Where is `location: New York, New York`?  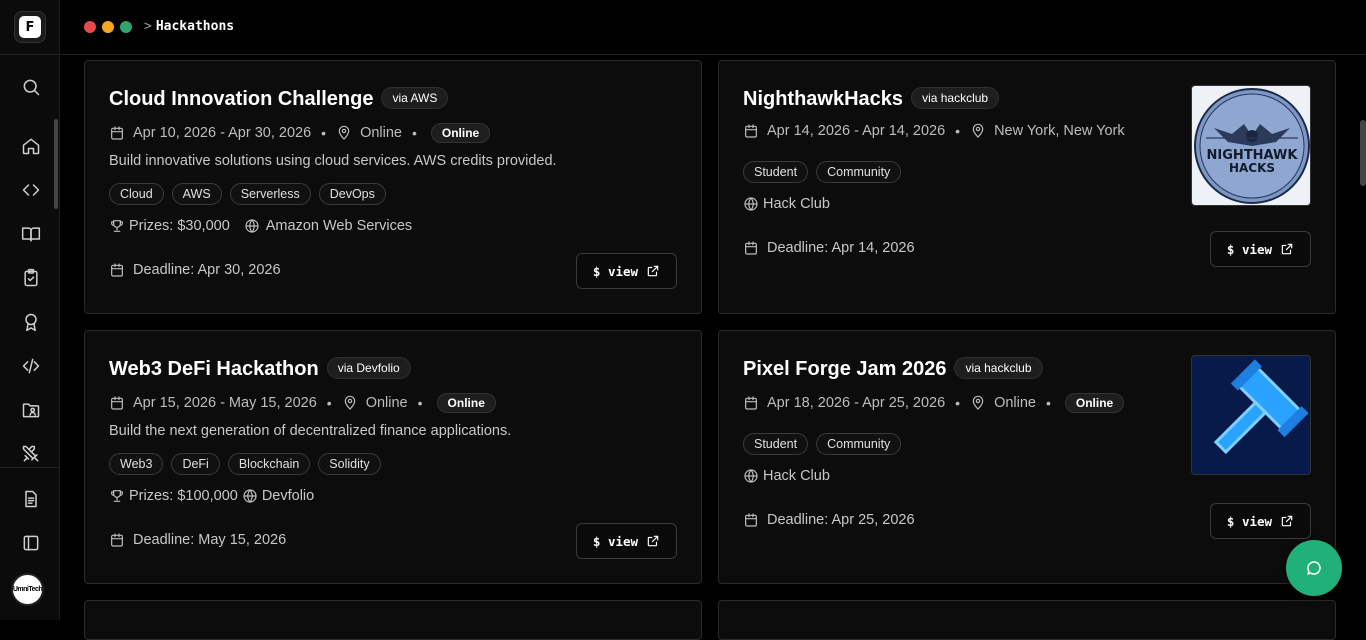 location: New York, New York is located at coordinates (1059, 131).